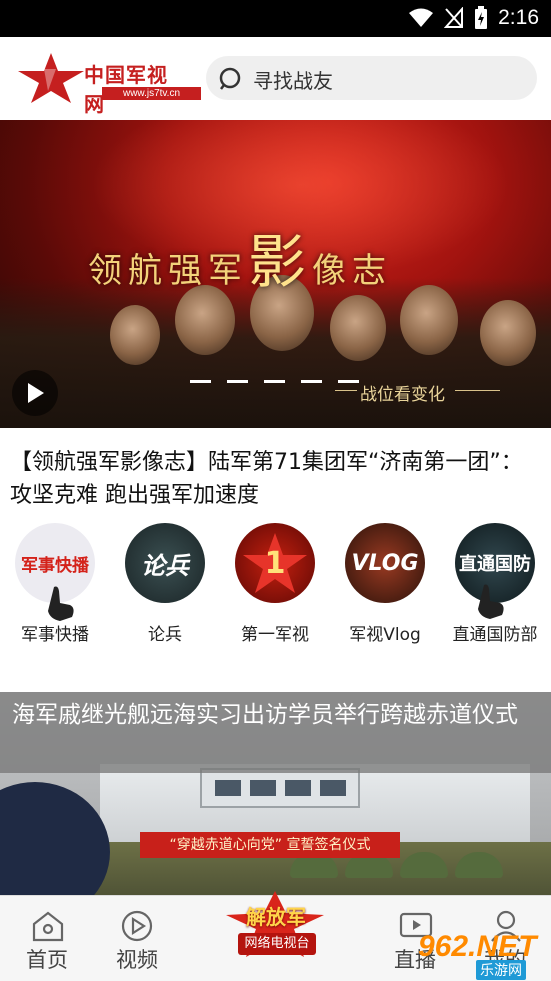  Describe the element at coordinates (481, 17) in the screenshot. I see `battery-charging-icon` at that location.